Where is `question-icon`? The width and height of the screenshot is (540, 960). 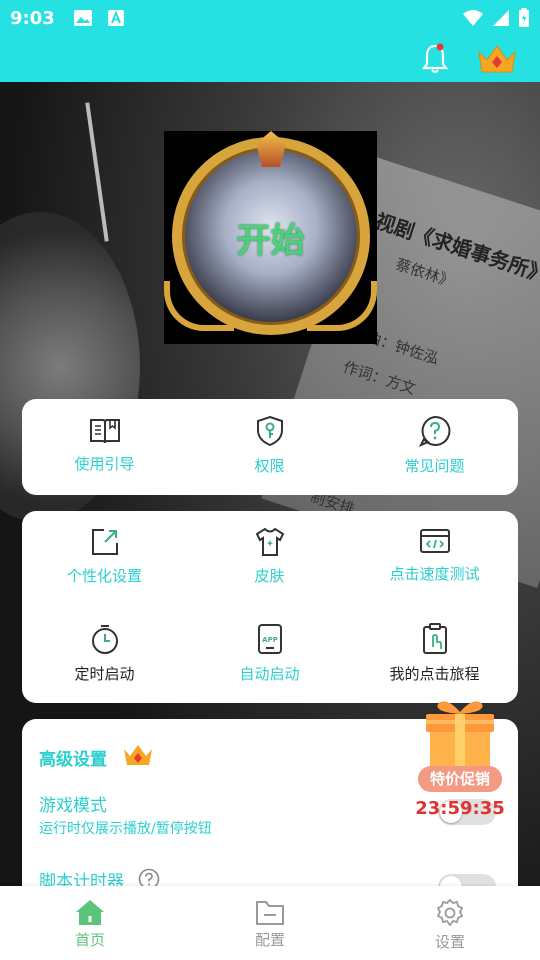
question-icon is located at coordinates (434, 431).